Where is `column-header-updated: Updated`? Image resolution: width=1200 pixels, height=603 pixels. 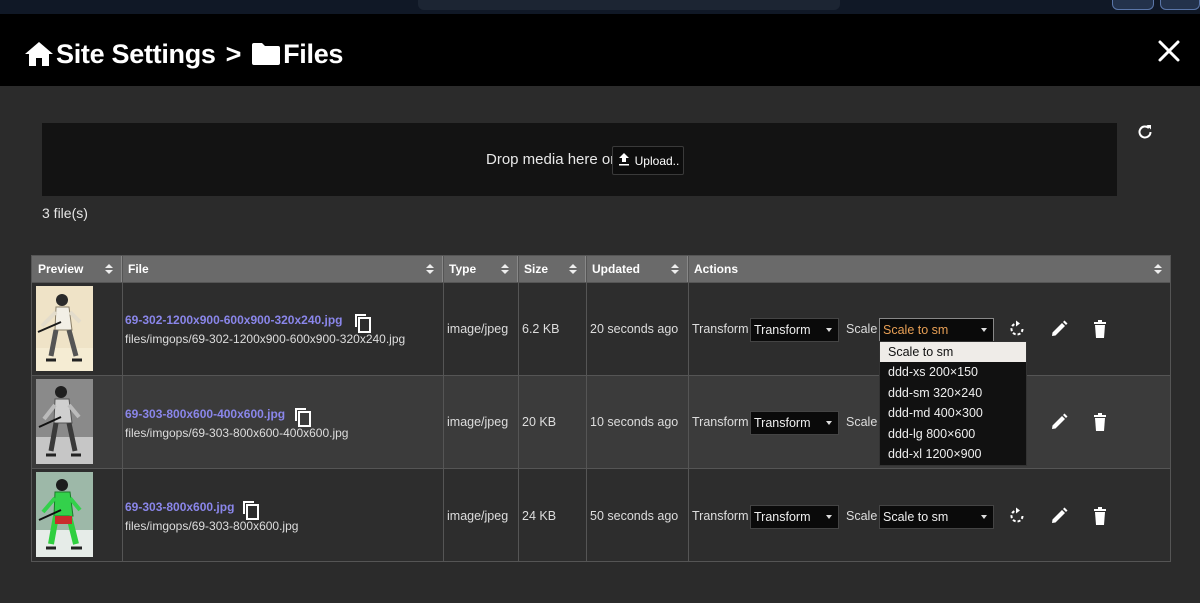
column-header-updated: Updated is located at coordinates (637, 269).